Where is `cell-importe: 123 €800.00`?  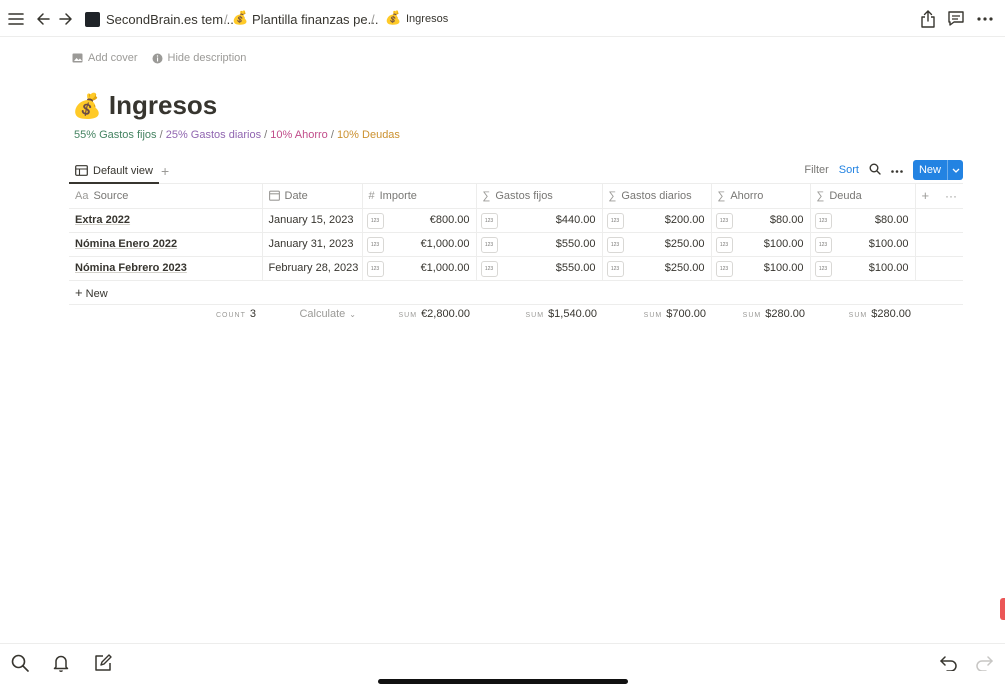 cell-importe: 123 €800.00 is located at coordinates (419, 220).